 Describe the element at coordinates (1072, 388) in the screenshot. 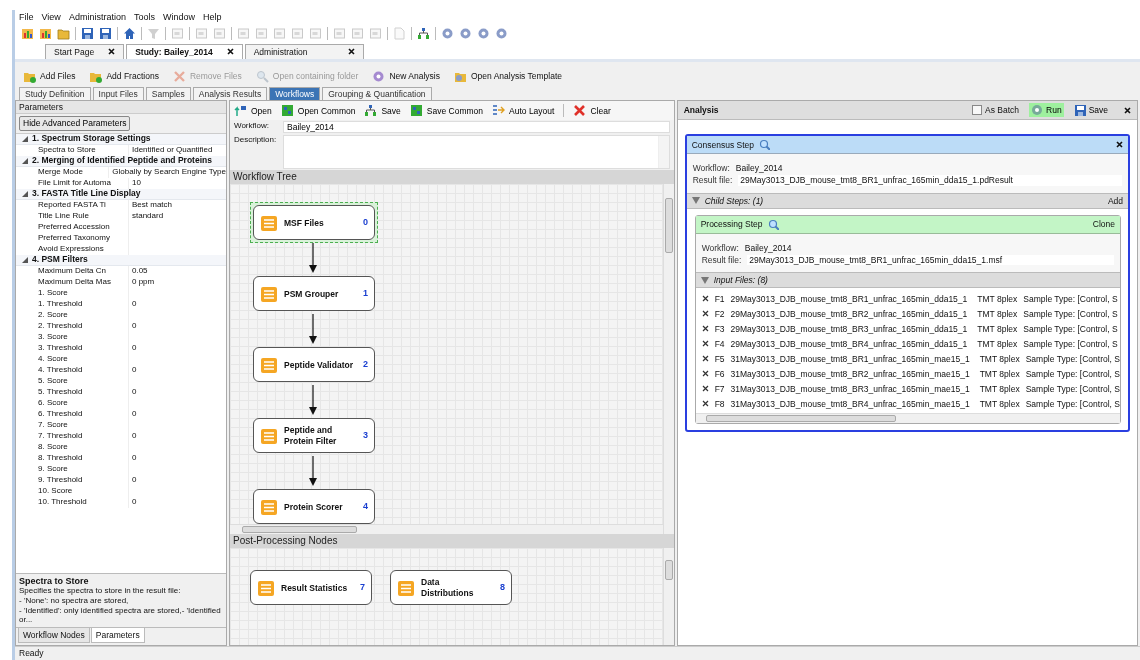

I see `sample-type: Sample Type: [Control, S` at that location.